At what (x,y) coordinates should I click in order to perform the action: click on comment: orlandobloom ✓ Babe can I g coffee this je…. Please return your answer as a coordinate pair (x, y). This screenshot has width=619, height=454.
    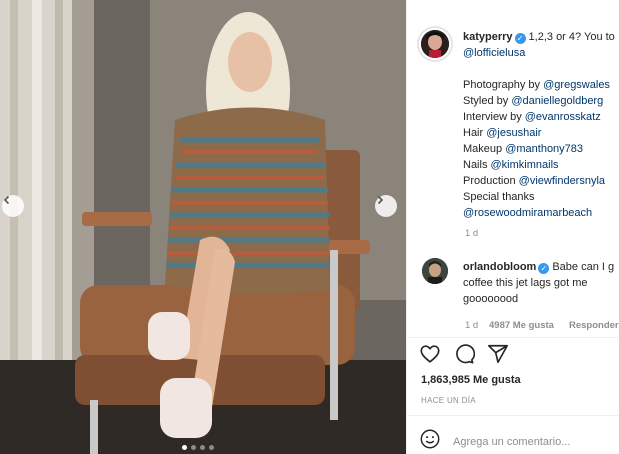
    Looking at the image, I should click on (541, 283).